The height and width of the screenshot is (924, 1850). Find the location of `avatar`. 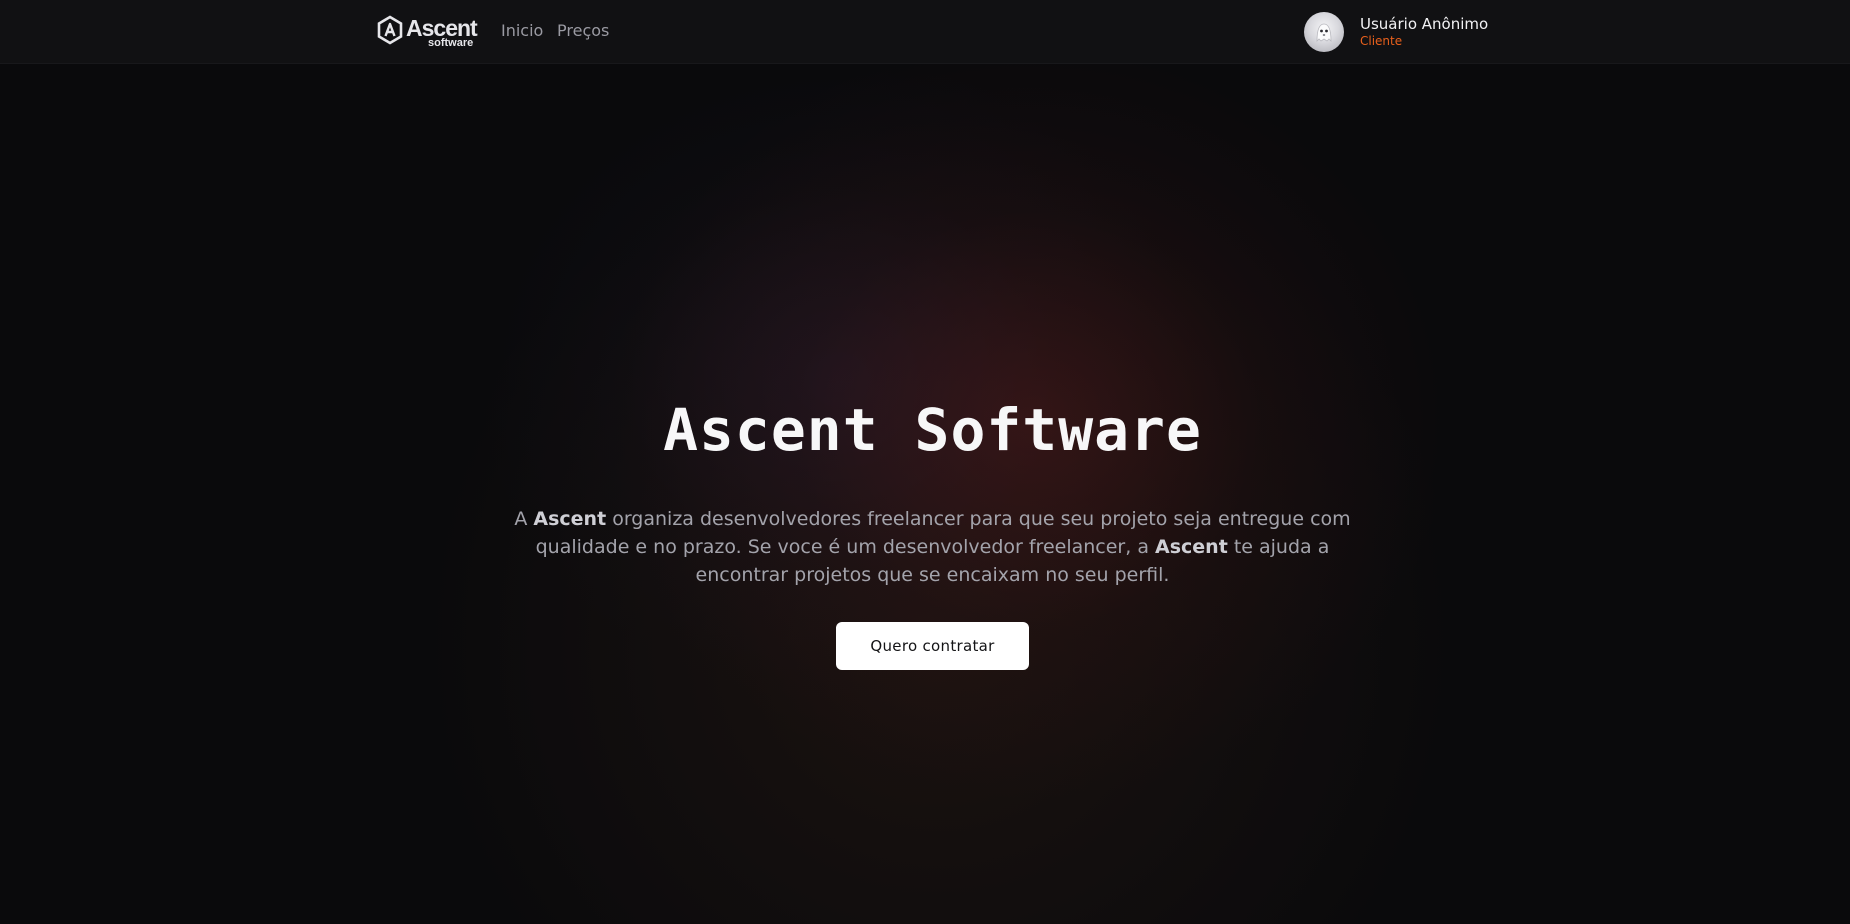

avatar is located at coordinates (1324, 32).